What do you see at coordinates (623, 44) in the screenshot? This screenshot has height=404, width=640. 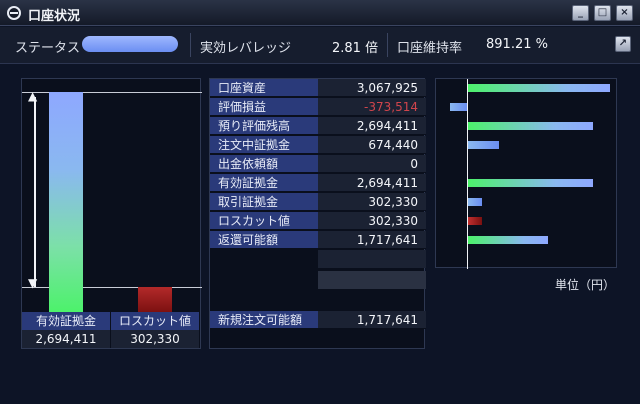 I see `popout-icon: ↗` at bounding box center [623, 44].